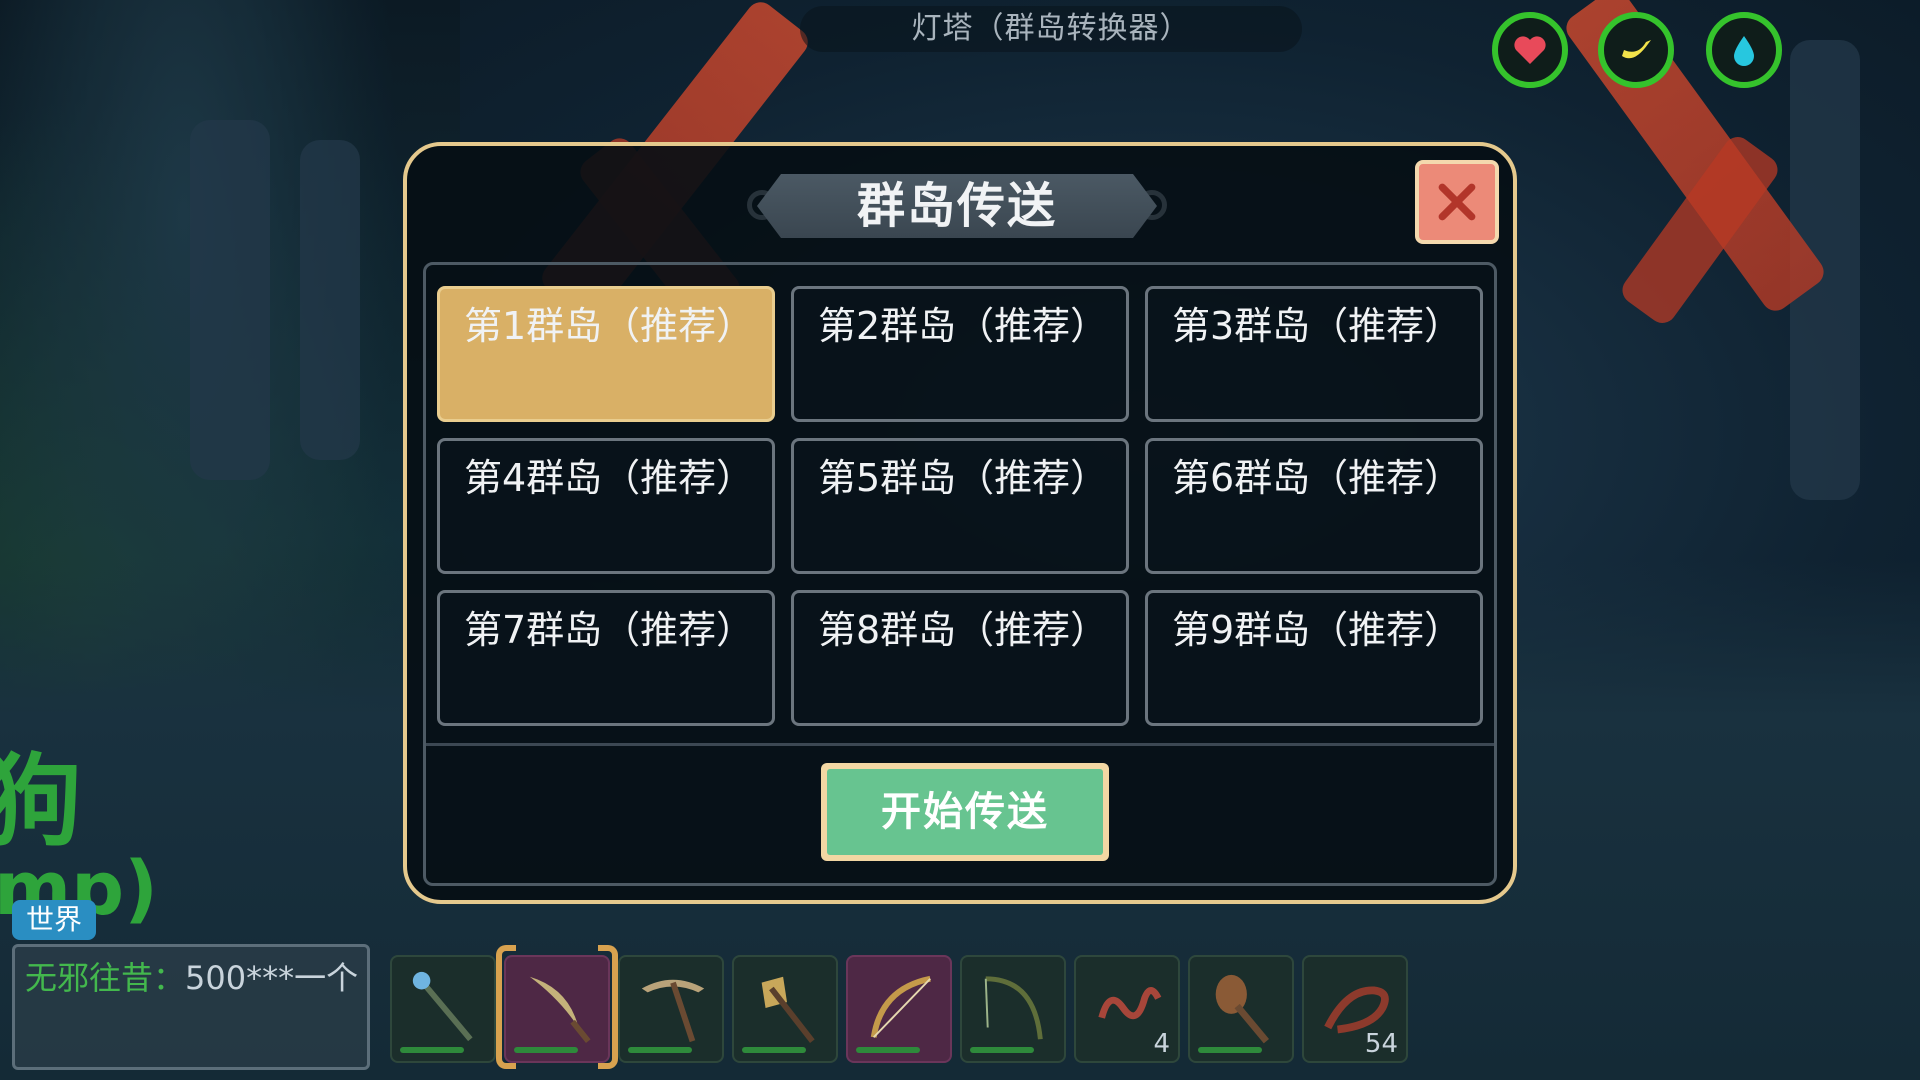  I want to click on water-drop-icon, so click(1744, 51).